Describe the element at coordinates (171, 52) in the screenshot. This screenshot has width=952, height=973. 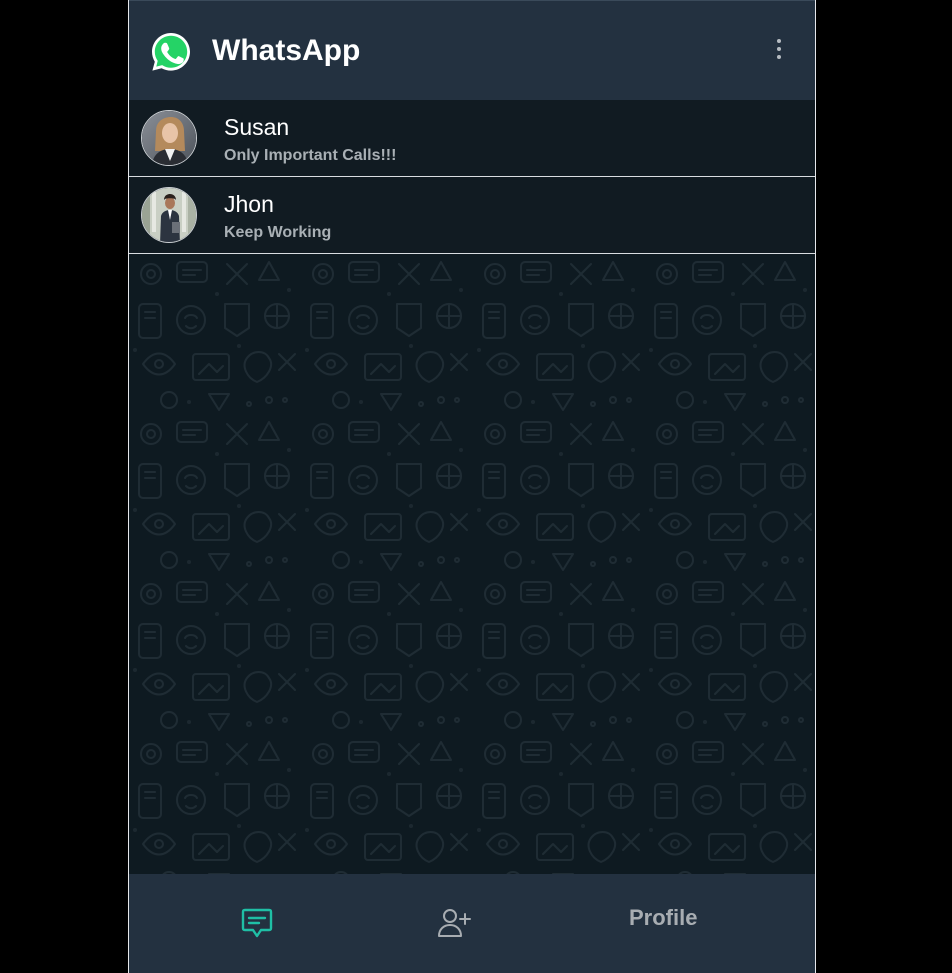
I see `whatsapp-logo-icon` at that location.